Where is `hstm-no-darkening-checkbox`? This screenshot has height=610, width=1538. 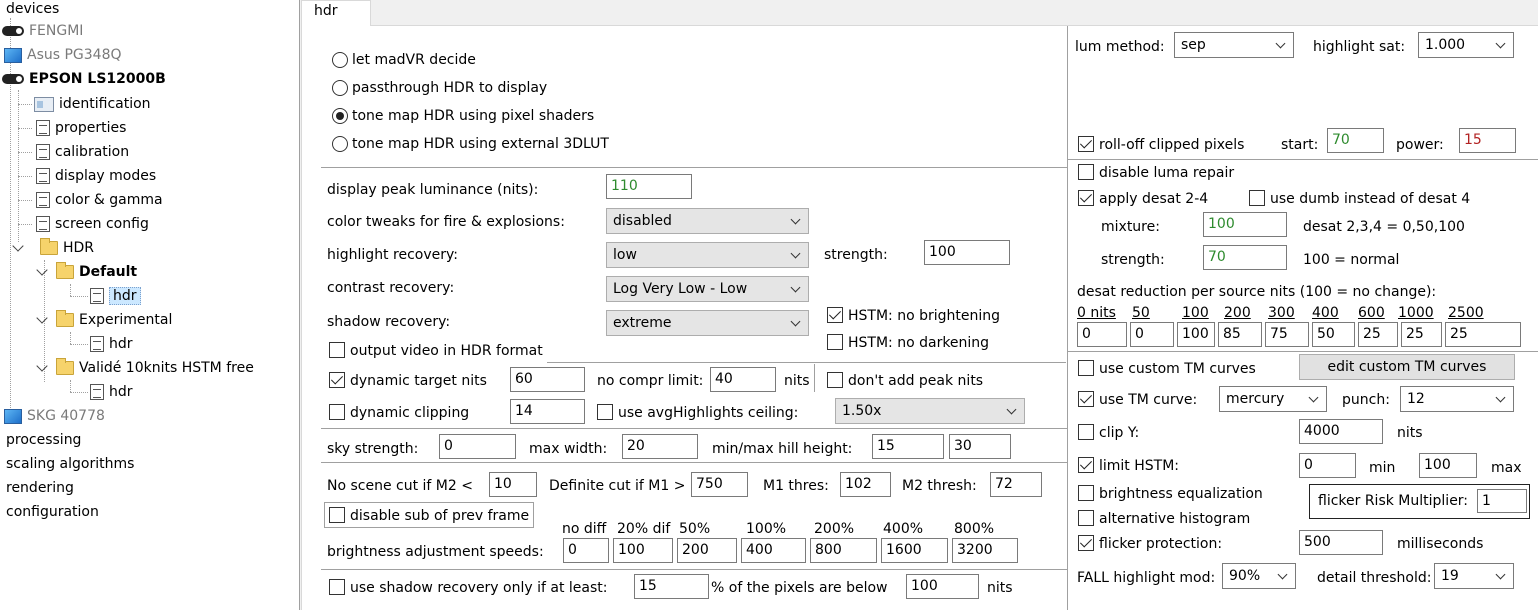 hstm-no-darkening-checkbox is located at coordinates (835, 342).